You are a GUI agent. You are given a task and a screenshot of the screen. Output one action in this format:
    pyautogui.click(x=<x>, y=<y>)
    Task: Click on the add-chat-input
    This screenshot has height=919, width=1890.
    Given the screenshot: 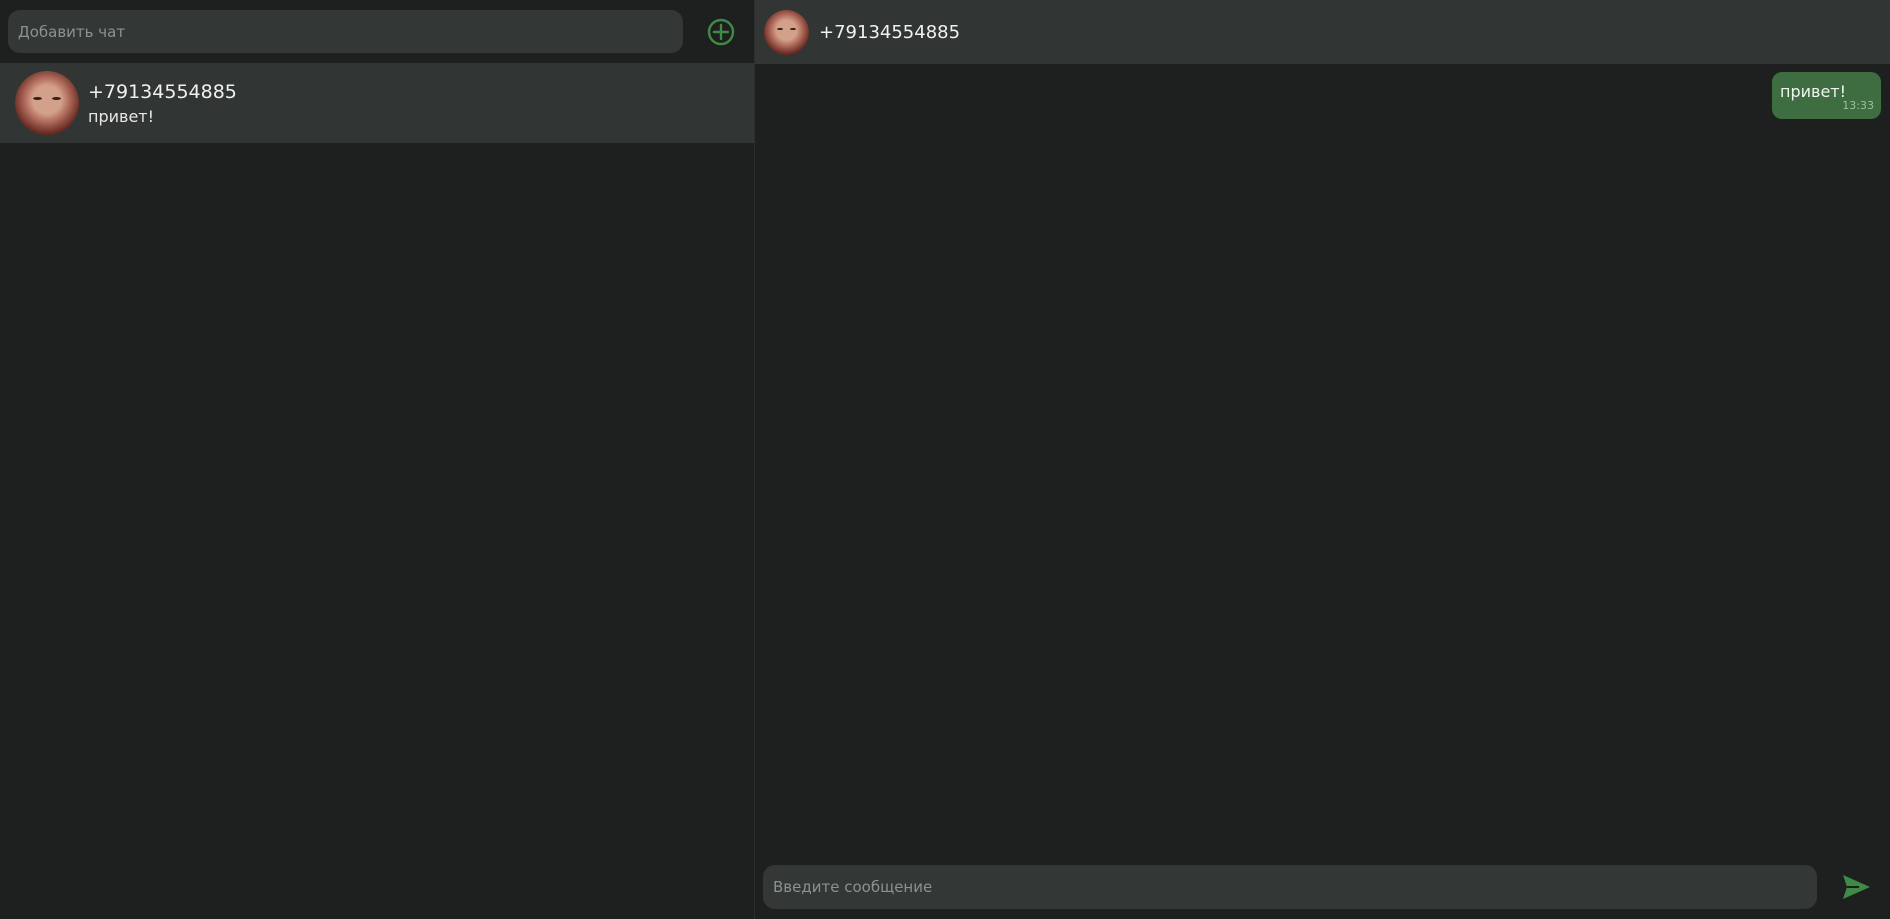 What is the action you would take?
    pyautogui.click(x=345, y=31)
    